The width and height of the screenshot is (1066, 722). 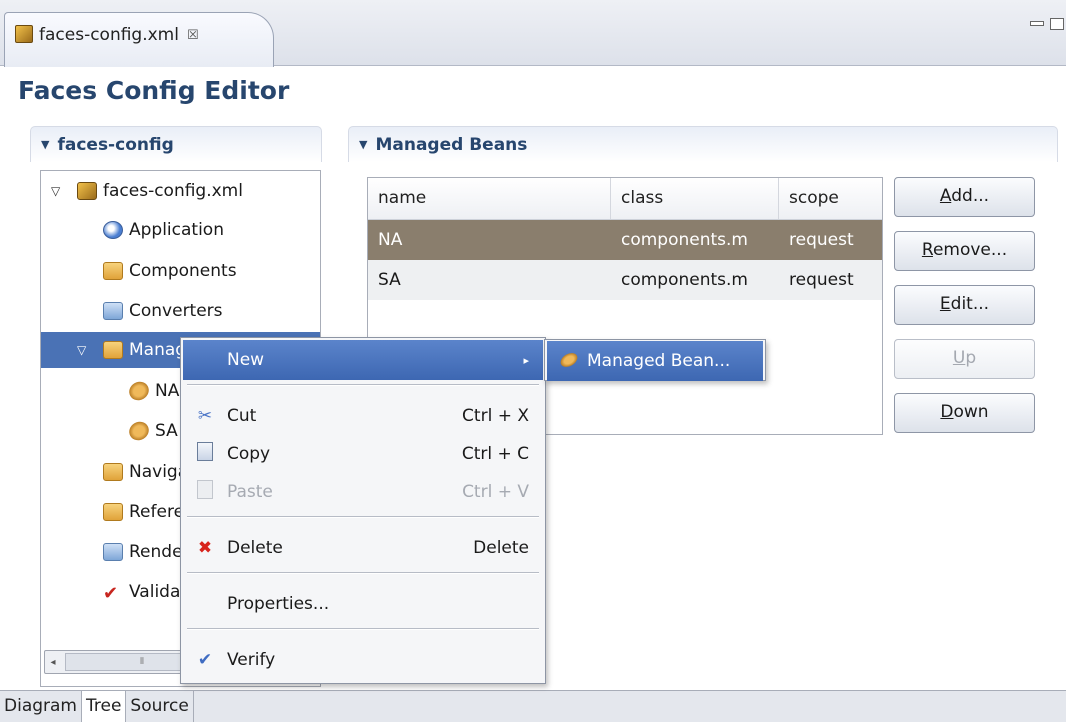 I want to click on table-row: NA components.m request, so click(x=625, y=240).